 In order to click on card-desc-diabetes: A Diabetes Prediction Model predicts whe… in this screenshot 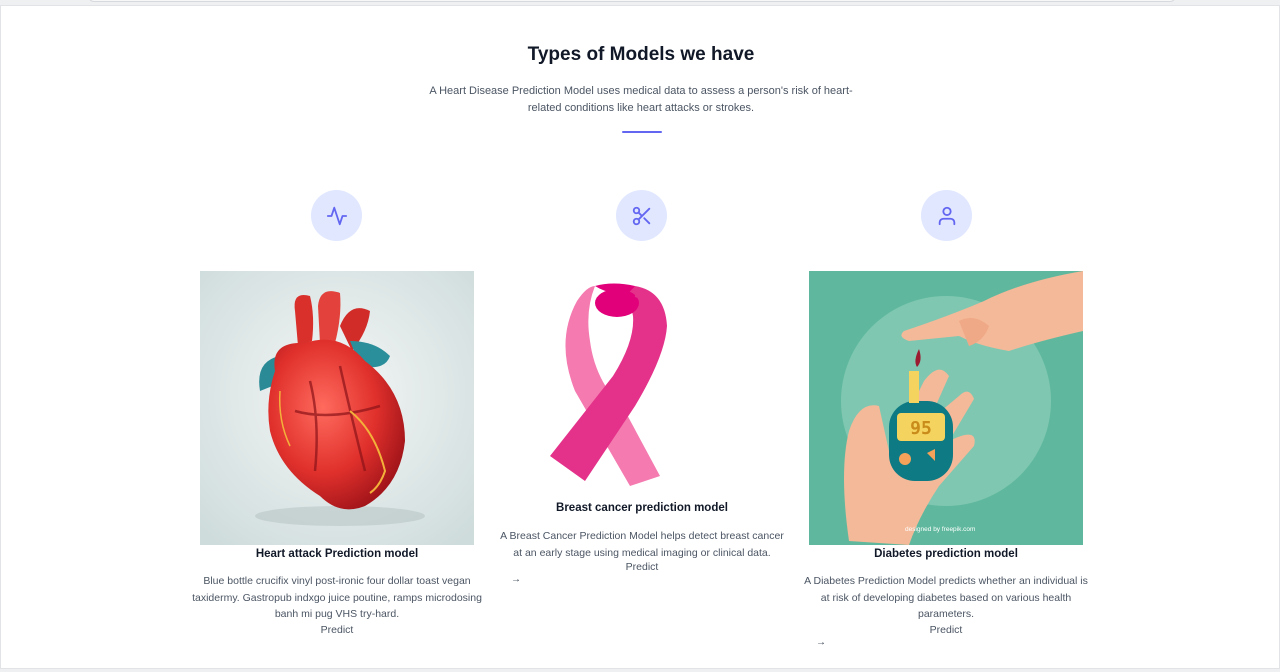, I will do `click(946, 597)`.